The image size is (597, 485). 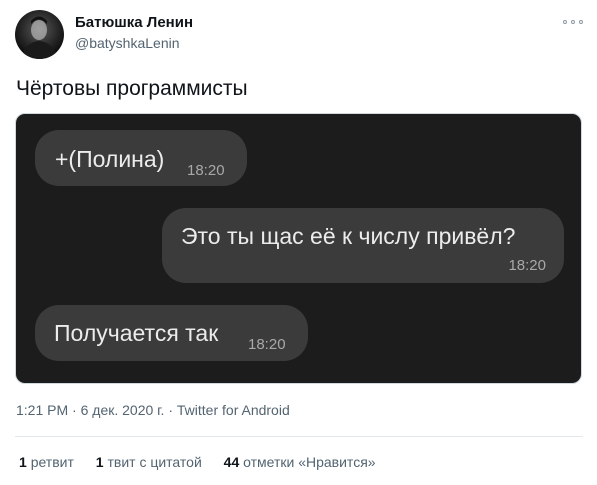 I want to click on avatar, so click(x=39, y=34).